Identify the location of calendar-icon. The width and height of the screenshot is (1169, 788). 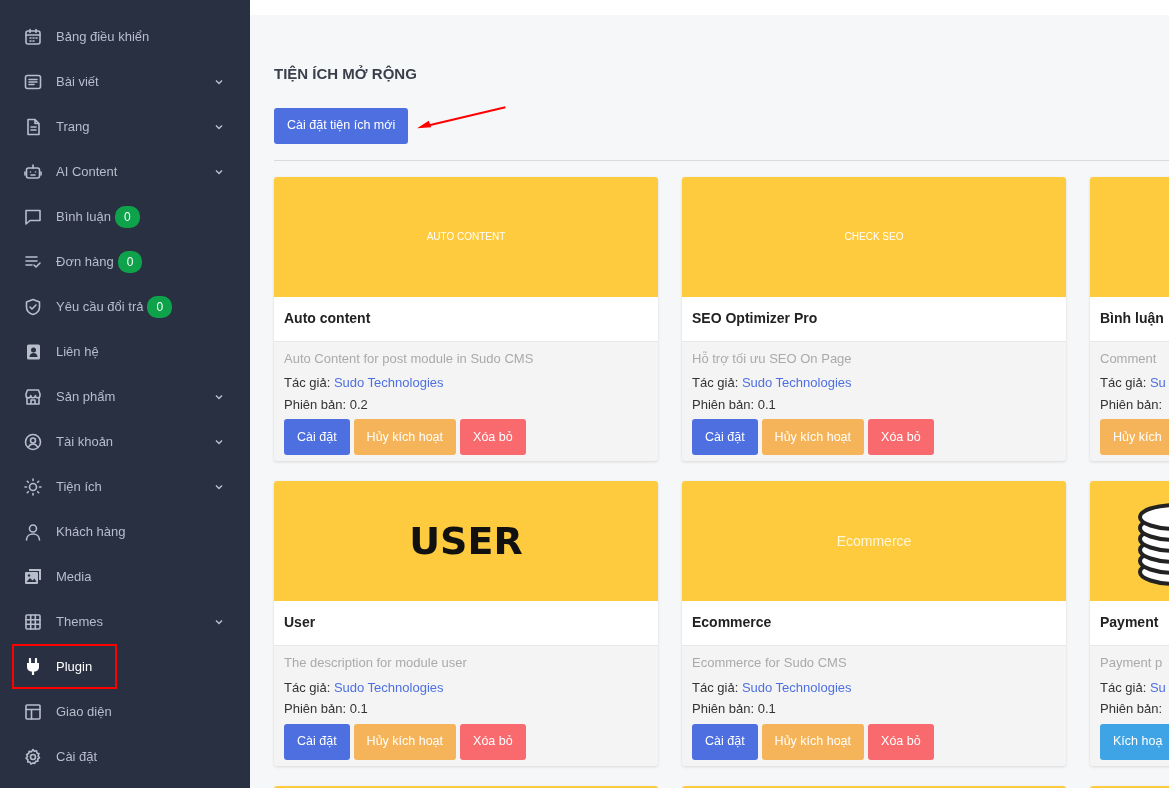
(33, 36).